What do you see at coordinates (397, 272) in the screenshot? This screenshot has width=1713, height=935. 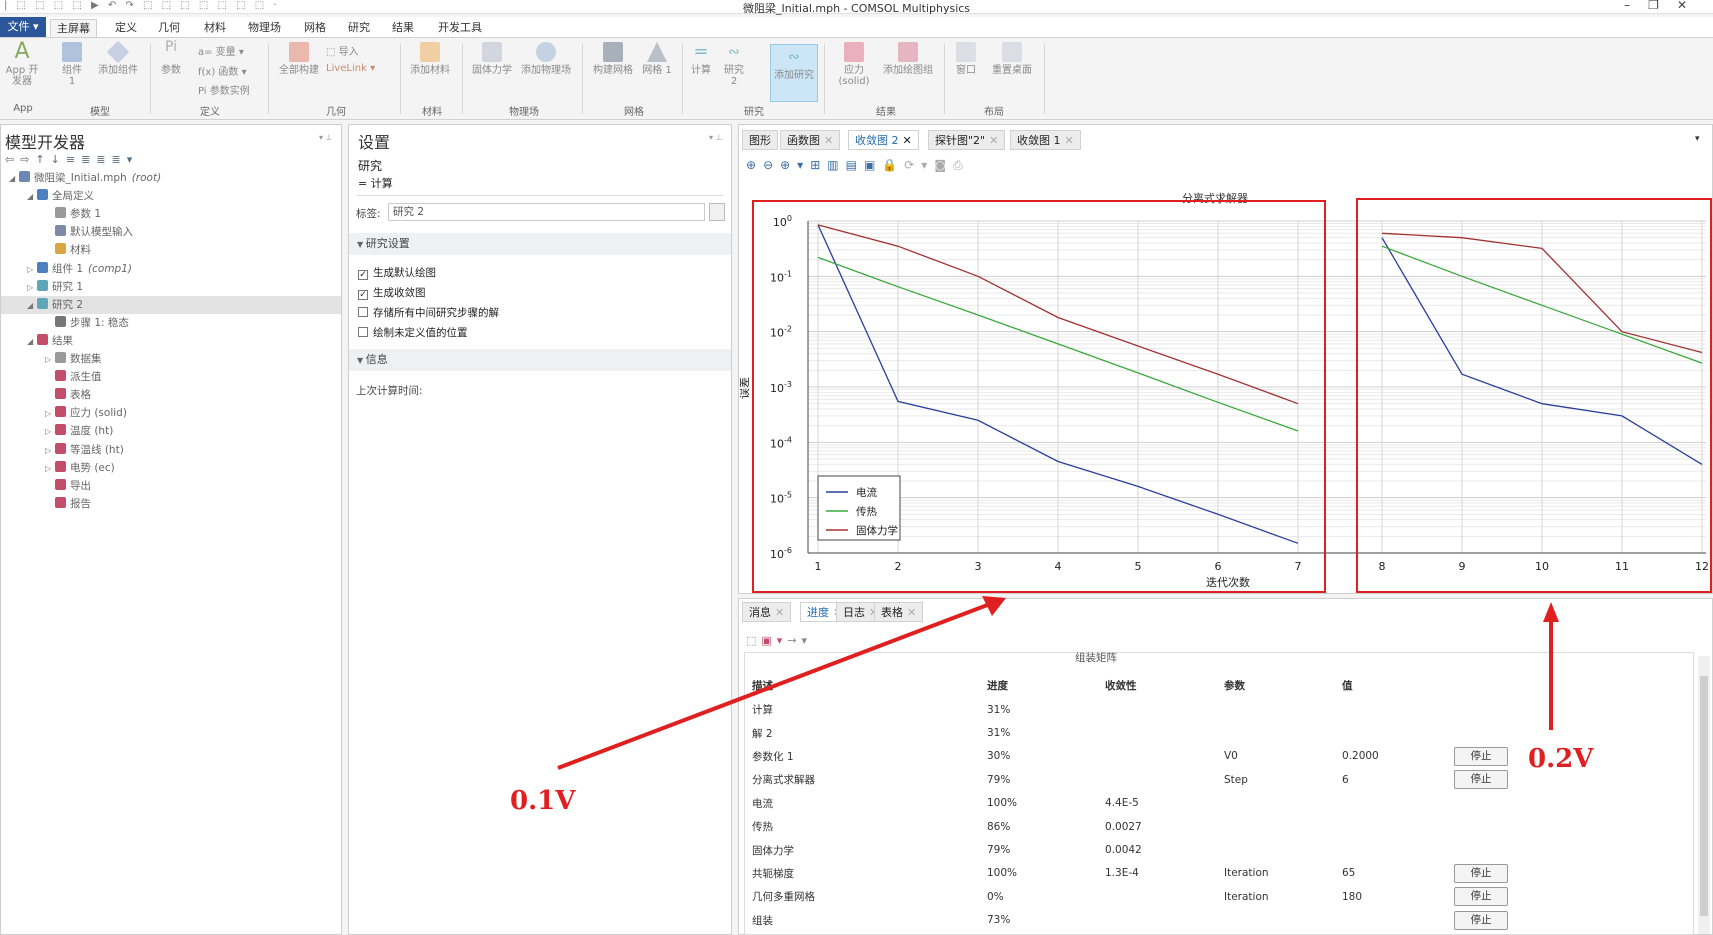 I see `checkbox-default-plots: ✓ 生成默认绘图` at bounding box center [397, 272].